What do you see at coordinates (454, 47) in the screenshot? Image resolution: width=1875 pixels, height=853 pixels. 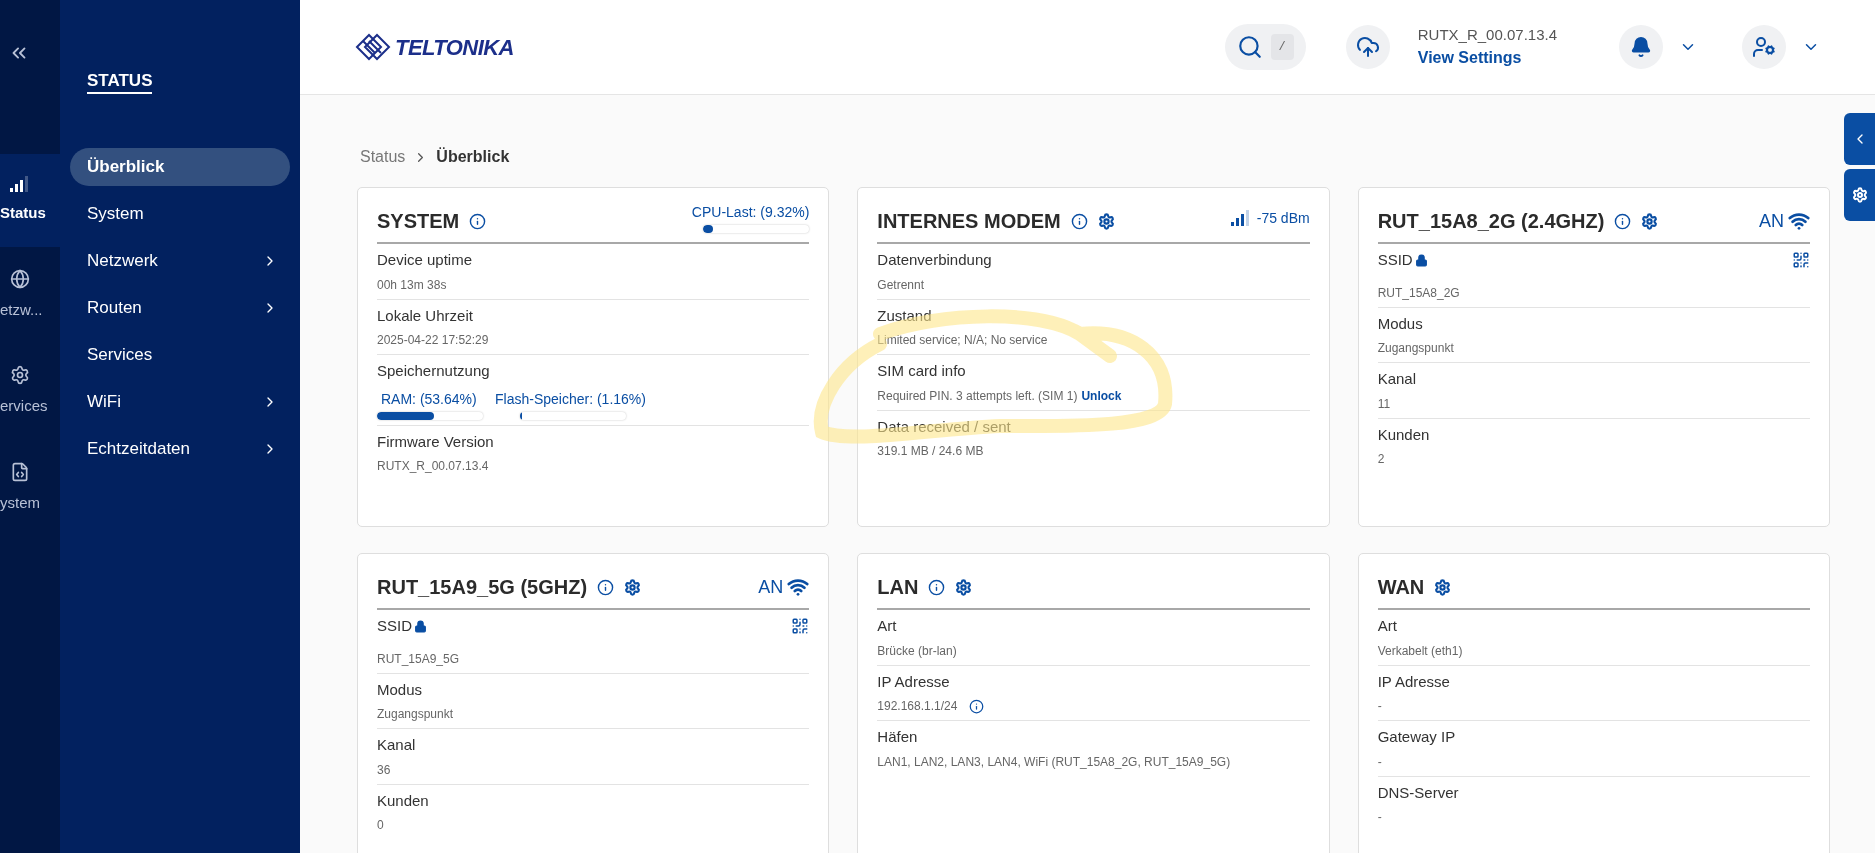 I see `logo-text: TELTONIKA` at bounding box center [454, 47].